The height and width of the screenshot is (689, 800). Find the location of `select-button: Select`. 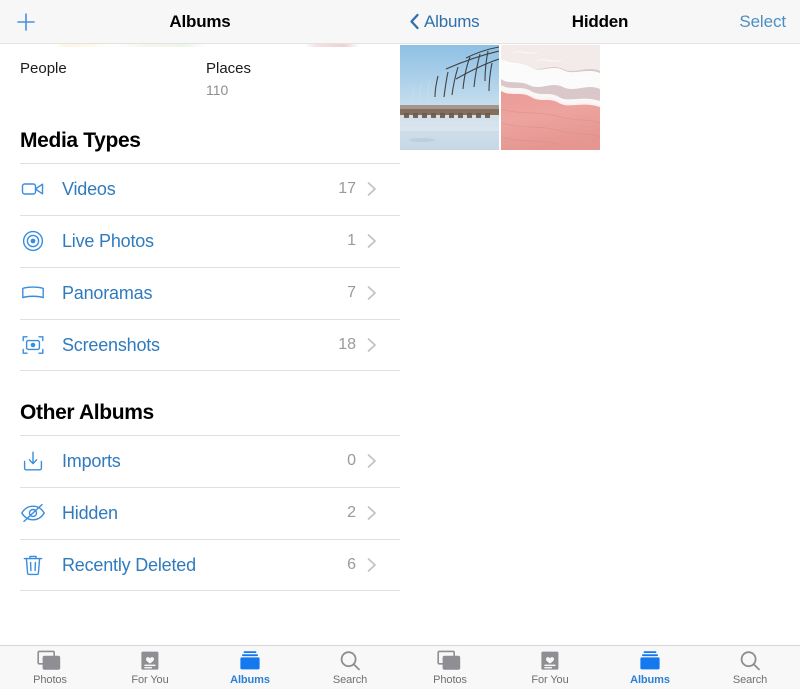

select-button: Select is located at coordinates (762, 22).